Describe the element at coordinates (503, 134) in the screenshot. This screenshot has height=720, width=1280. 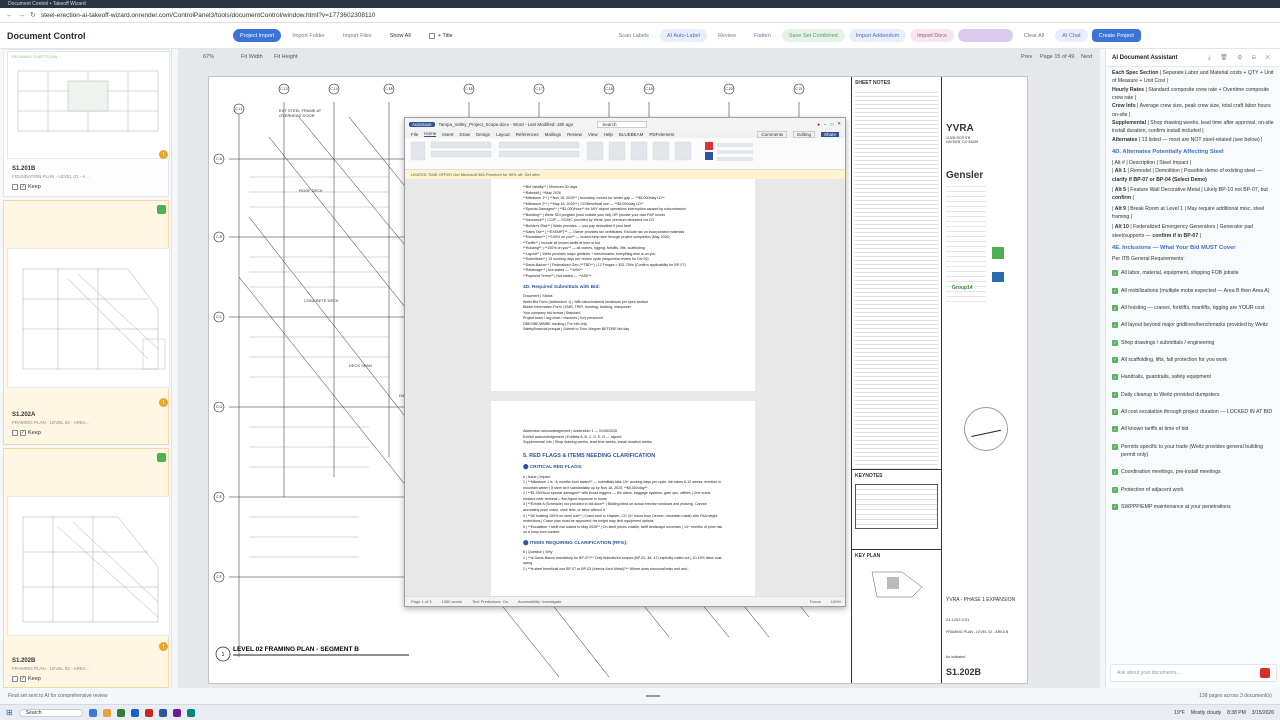
I see `ribbon-tab: Layout` at that location.